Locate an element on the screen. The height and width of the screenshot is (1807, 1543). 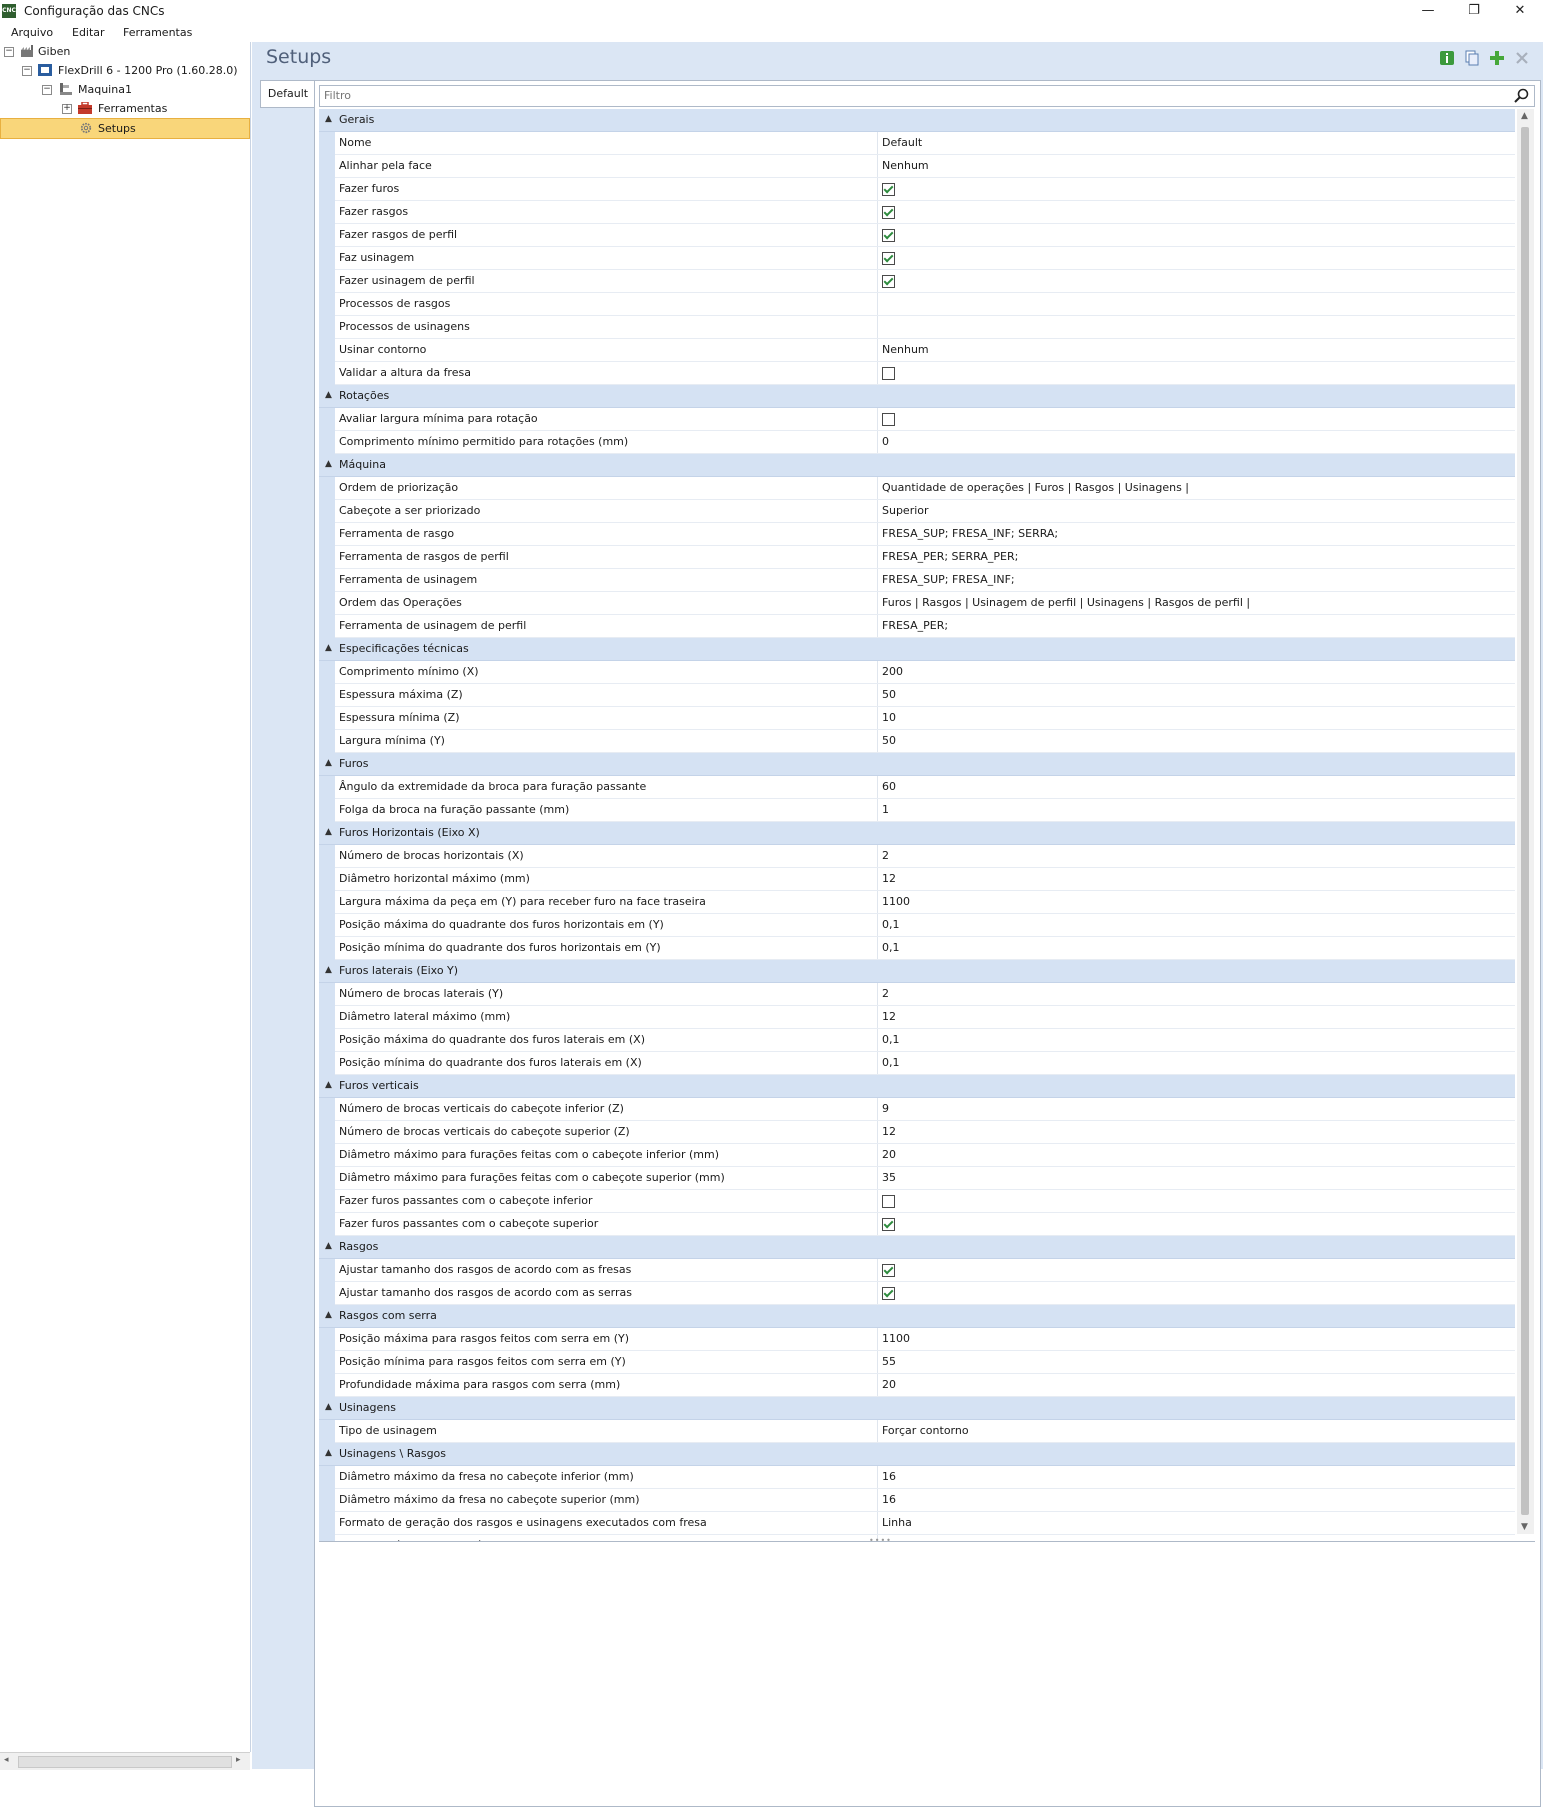
property-row: Comprimento mínimo (X) 200 is located at coordinates (917, 672).